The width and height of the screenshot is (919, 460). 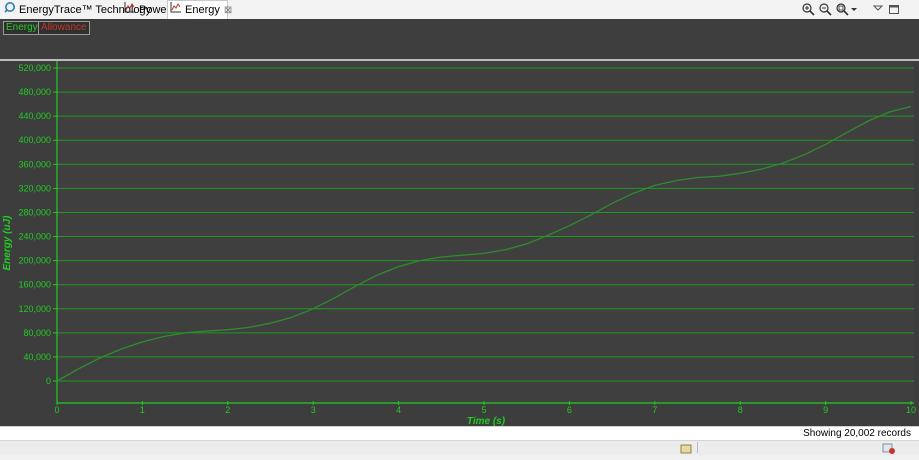 I want to click on close-icon: ⊠, so click(x=228, y=10).